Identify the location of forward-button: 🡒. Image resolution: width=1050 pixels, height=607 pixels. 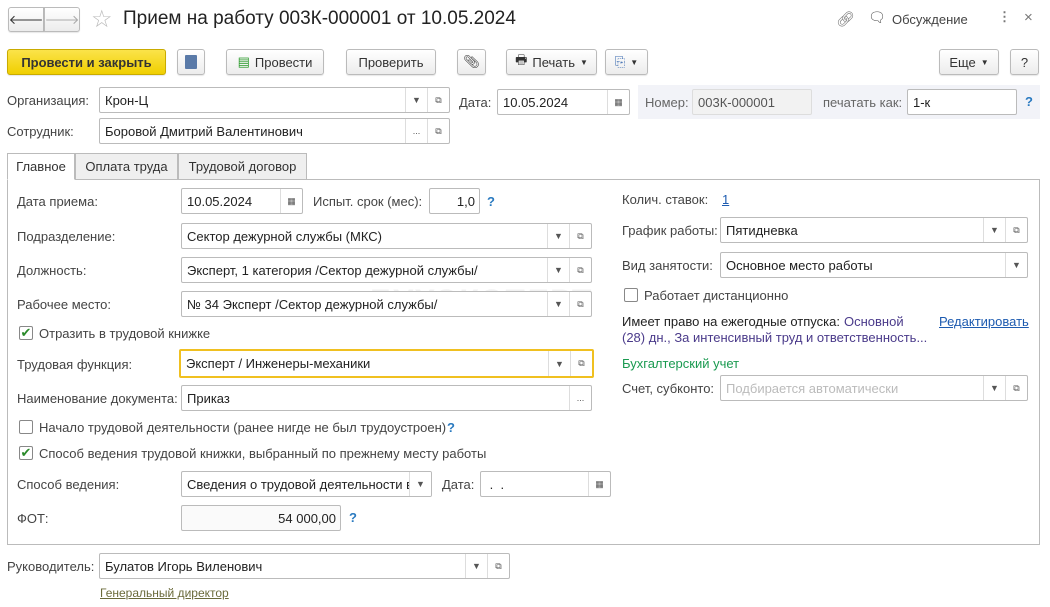
(62, 19).